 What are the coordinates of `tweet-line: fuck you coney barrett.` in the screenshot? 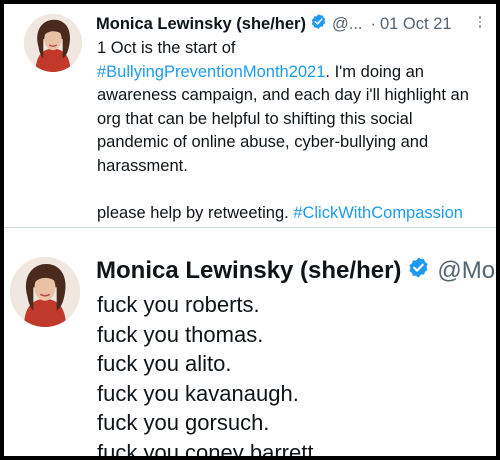 It's located at (208, 449).